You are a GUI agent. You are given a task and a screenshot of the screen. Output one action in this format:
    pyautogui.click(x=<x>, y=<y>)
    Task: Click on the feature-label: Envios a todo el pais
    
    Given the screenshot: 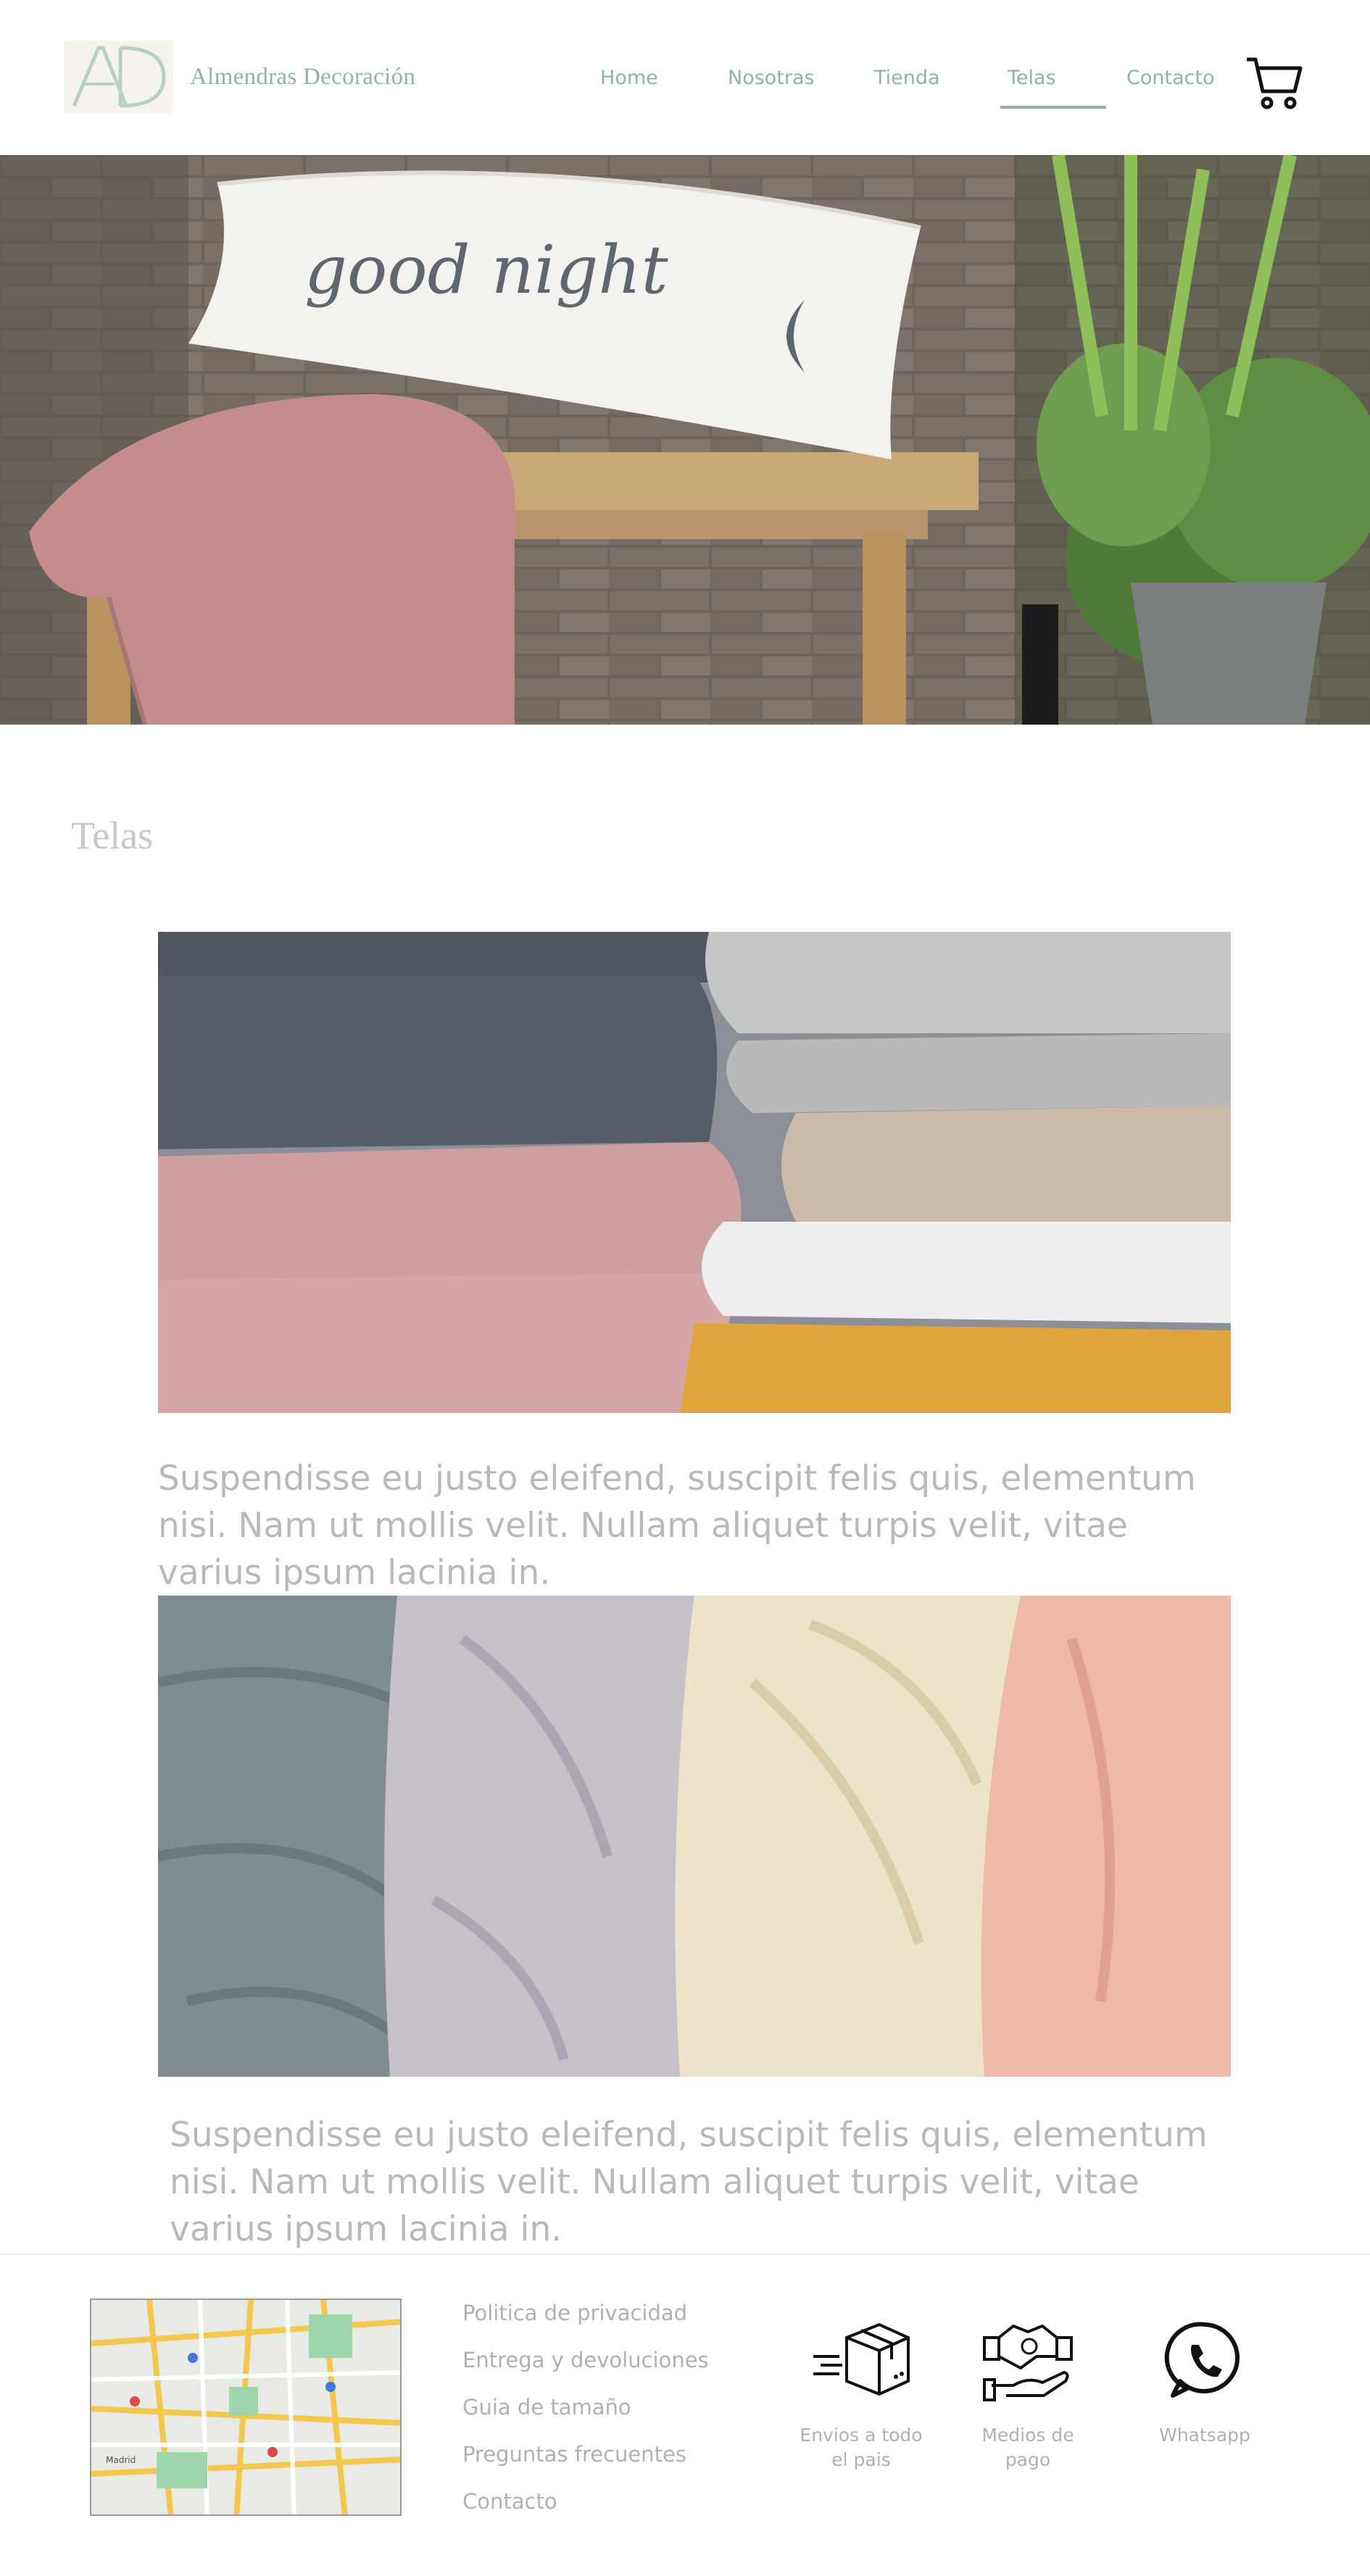 What is the action you would take?
    pyautogui.click(x=861, y=2447)
    